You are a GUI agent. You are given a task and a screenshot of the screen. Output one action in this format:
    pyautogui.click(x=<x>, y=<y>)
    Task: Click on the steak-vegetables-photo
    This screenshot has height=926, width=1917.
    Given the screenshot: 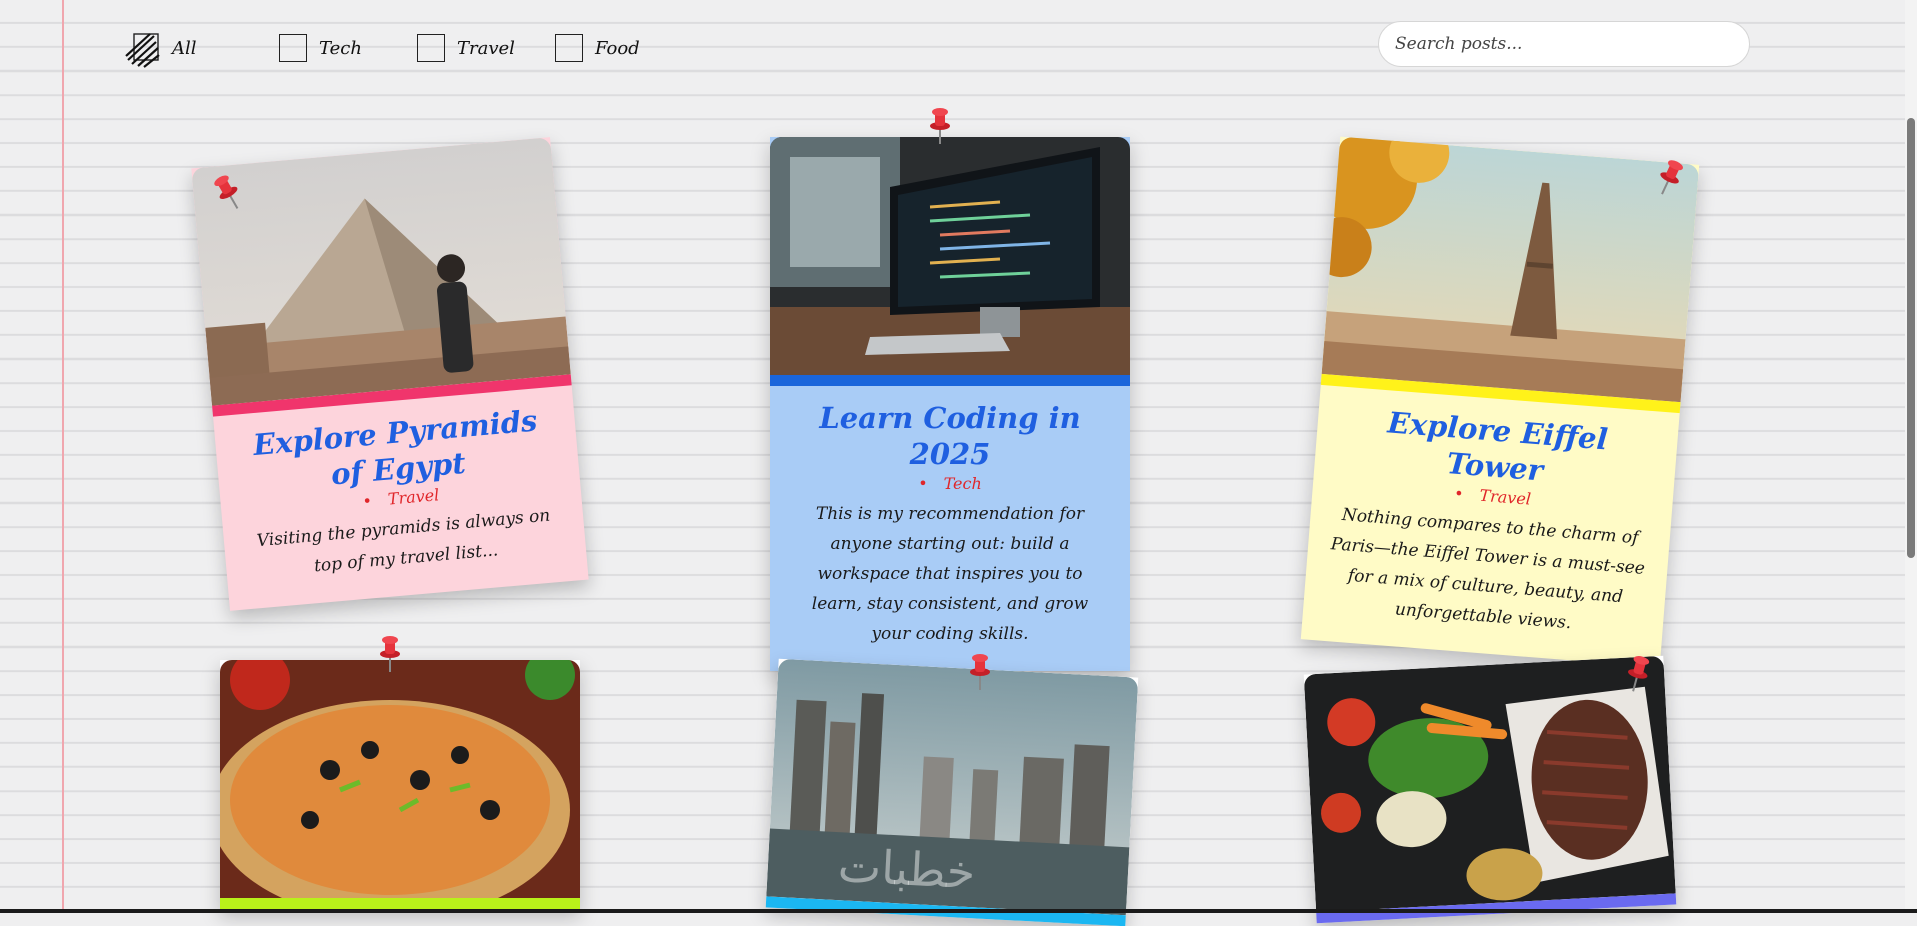 What is the action you would take?
    pyautogui.click(x=1489, y=784)
    